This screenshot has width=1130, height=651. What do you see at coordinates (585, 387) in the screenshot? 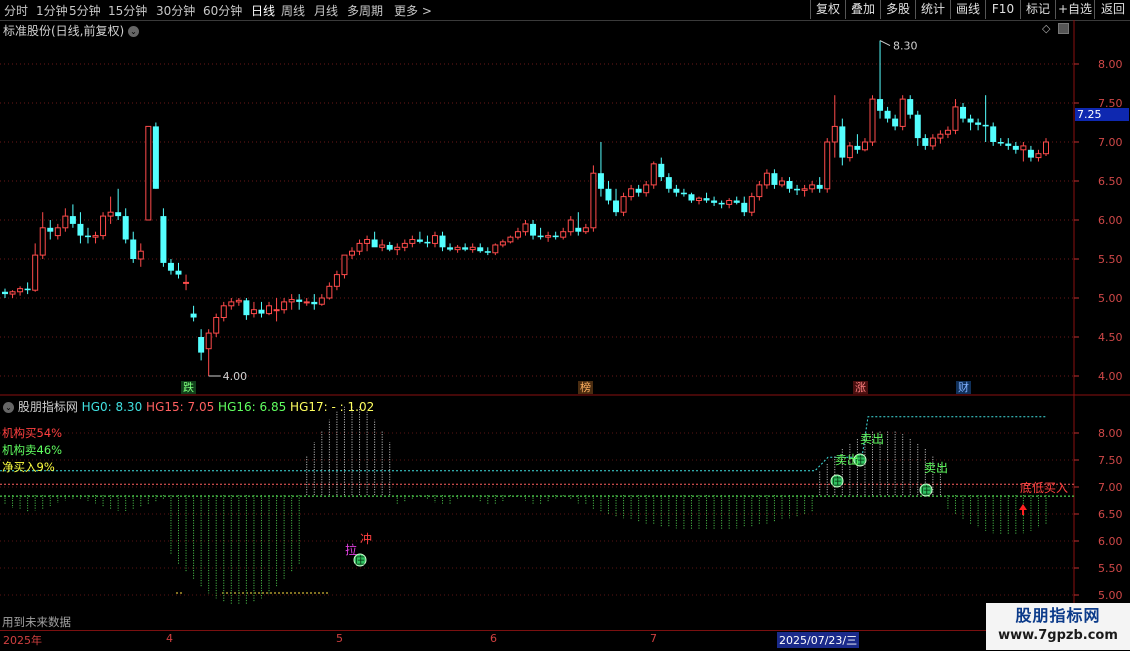
I see `event-tag-list: 榜` at bounding box center [585, 387].